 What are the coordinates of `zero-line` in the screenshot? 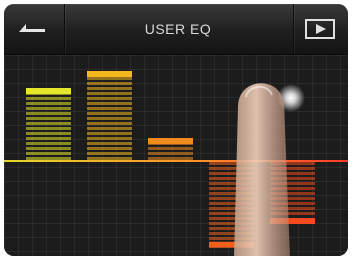 It's located at (176, 161).